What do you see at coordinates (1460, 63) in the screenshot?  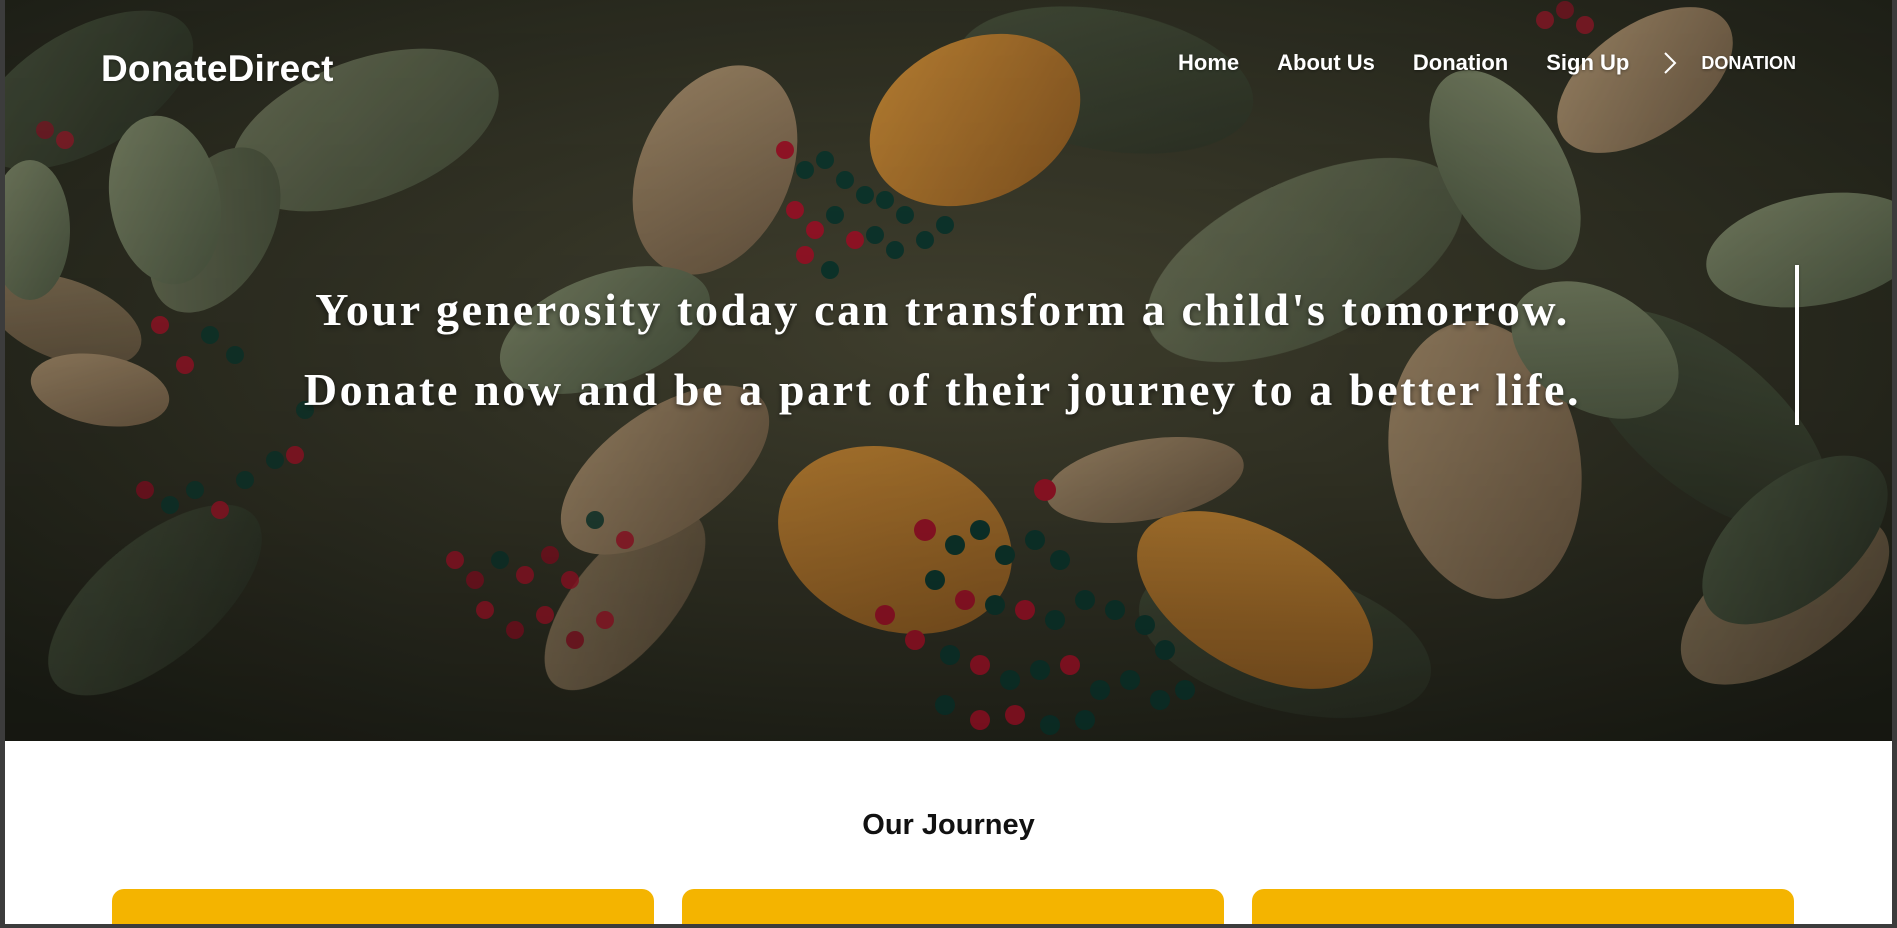 I see `nav-link-donation: Donation` at bounding box center [1460, 63].